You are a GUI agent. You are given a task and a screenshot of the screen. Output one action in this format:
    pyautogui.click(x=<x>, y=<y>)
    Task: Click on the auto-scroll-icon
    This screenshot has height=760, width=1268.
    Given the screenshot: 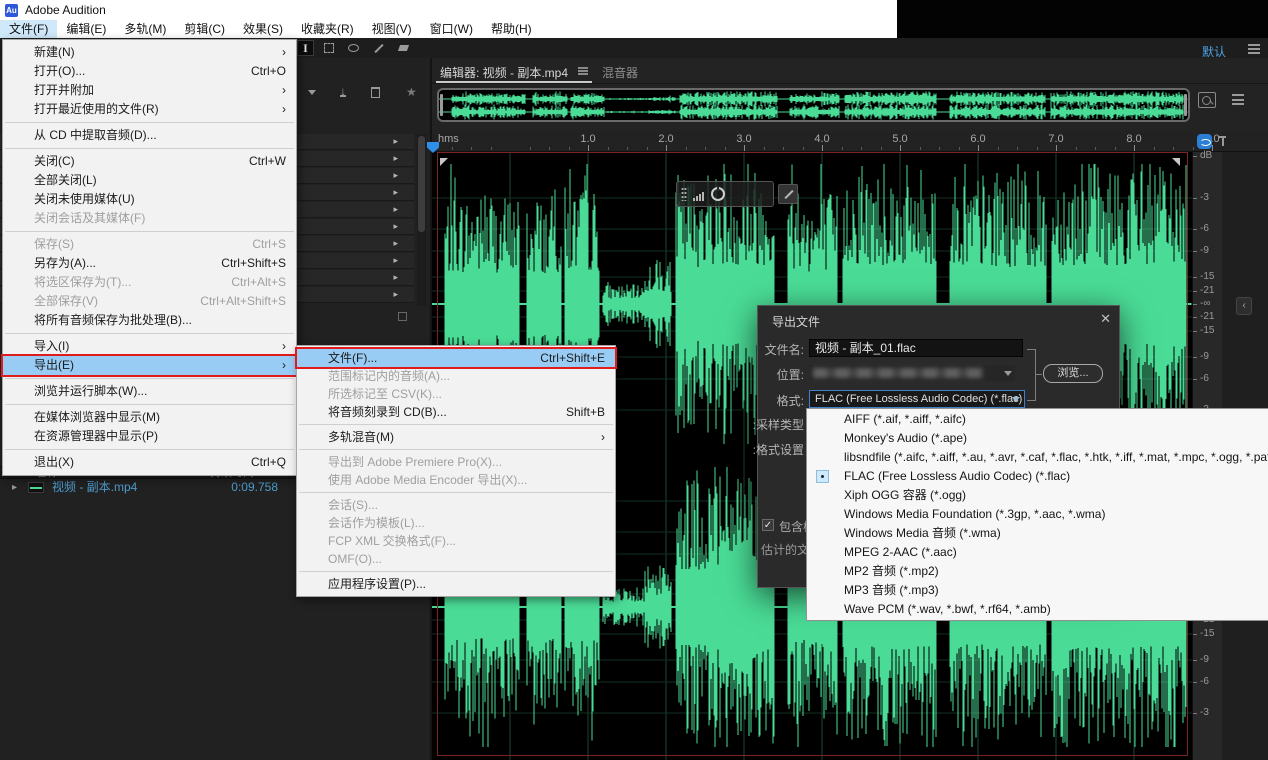 What is the action you would take?
    pyautogui.click(x=1204, y=141)
    